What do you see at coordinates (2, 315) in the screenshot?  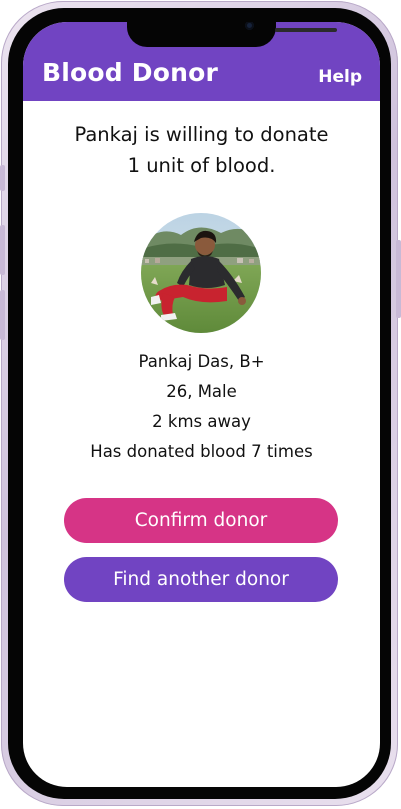 I see `phone-volume-down-button` at bounding box center [2, 315].